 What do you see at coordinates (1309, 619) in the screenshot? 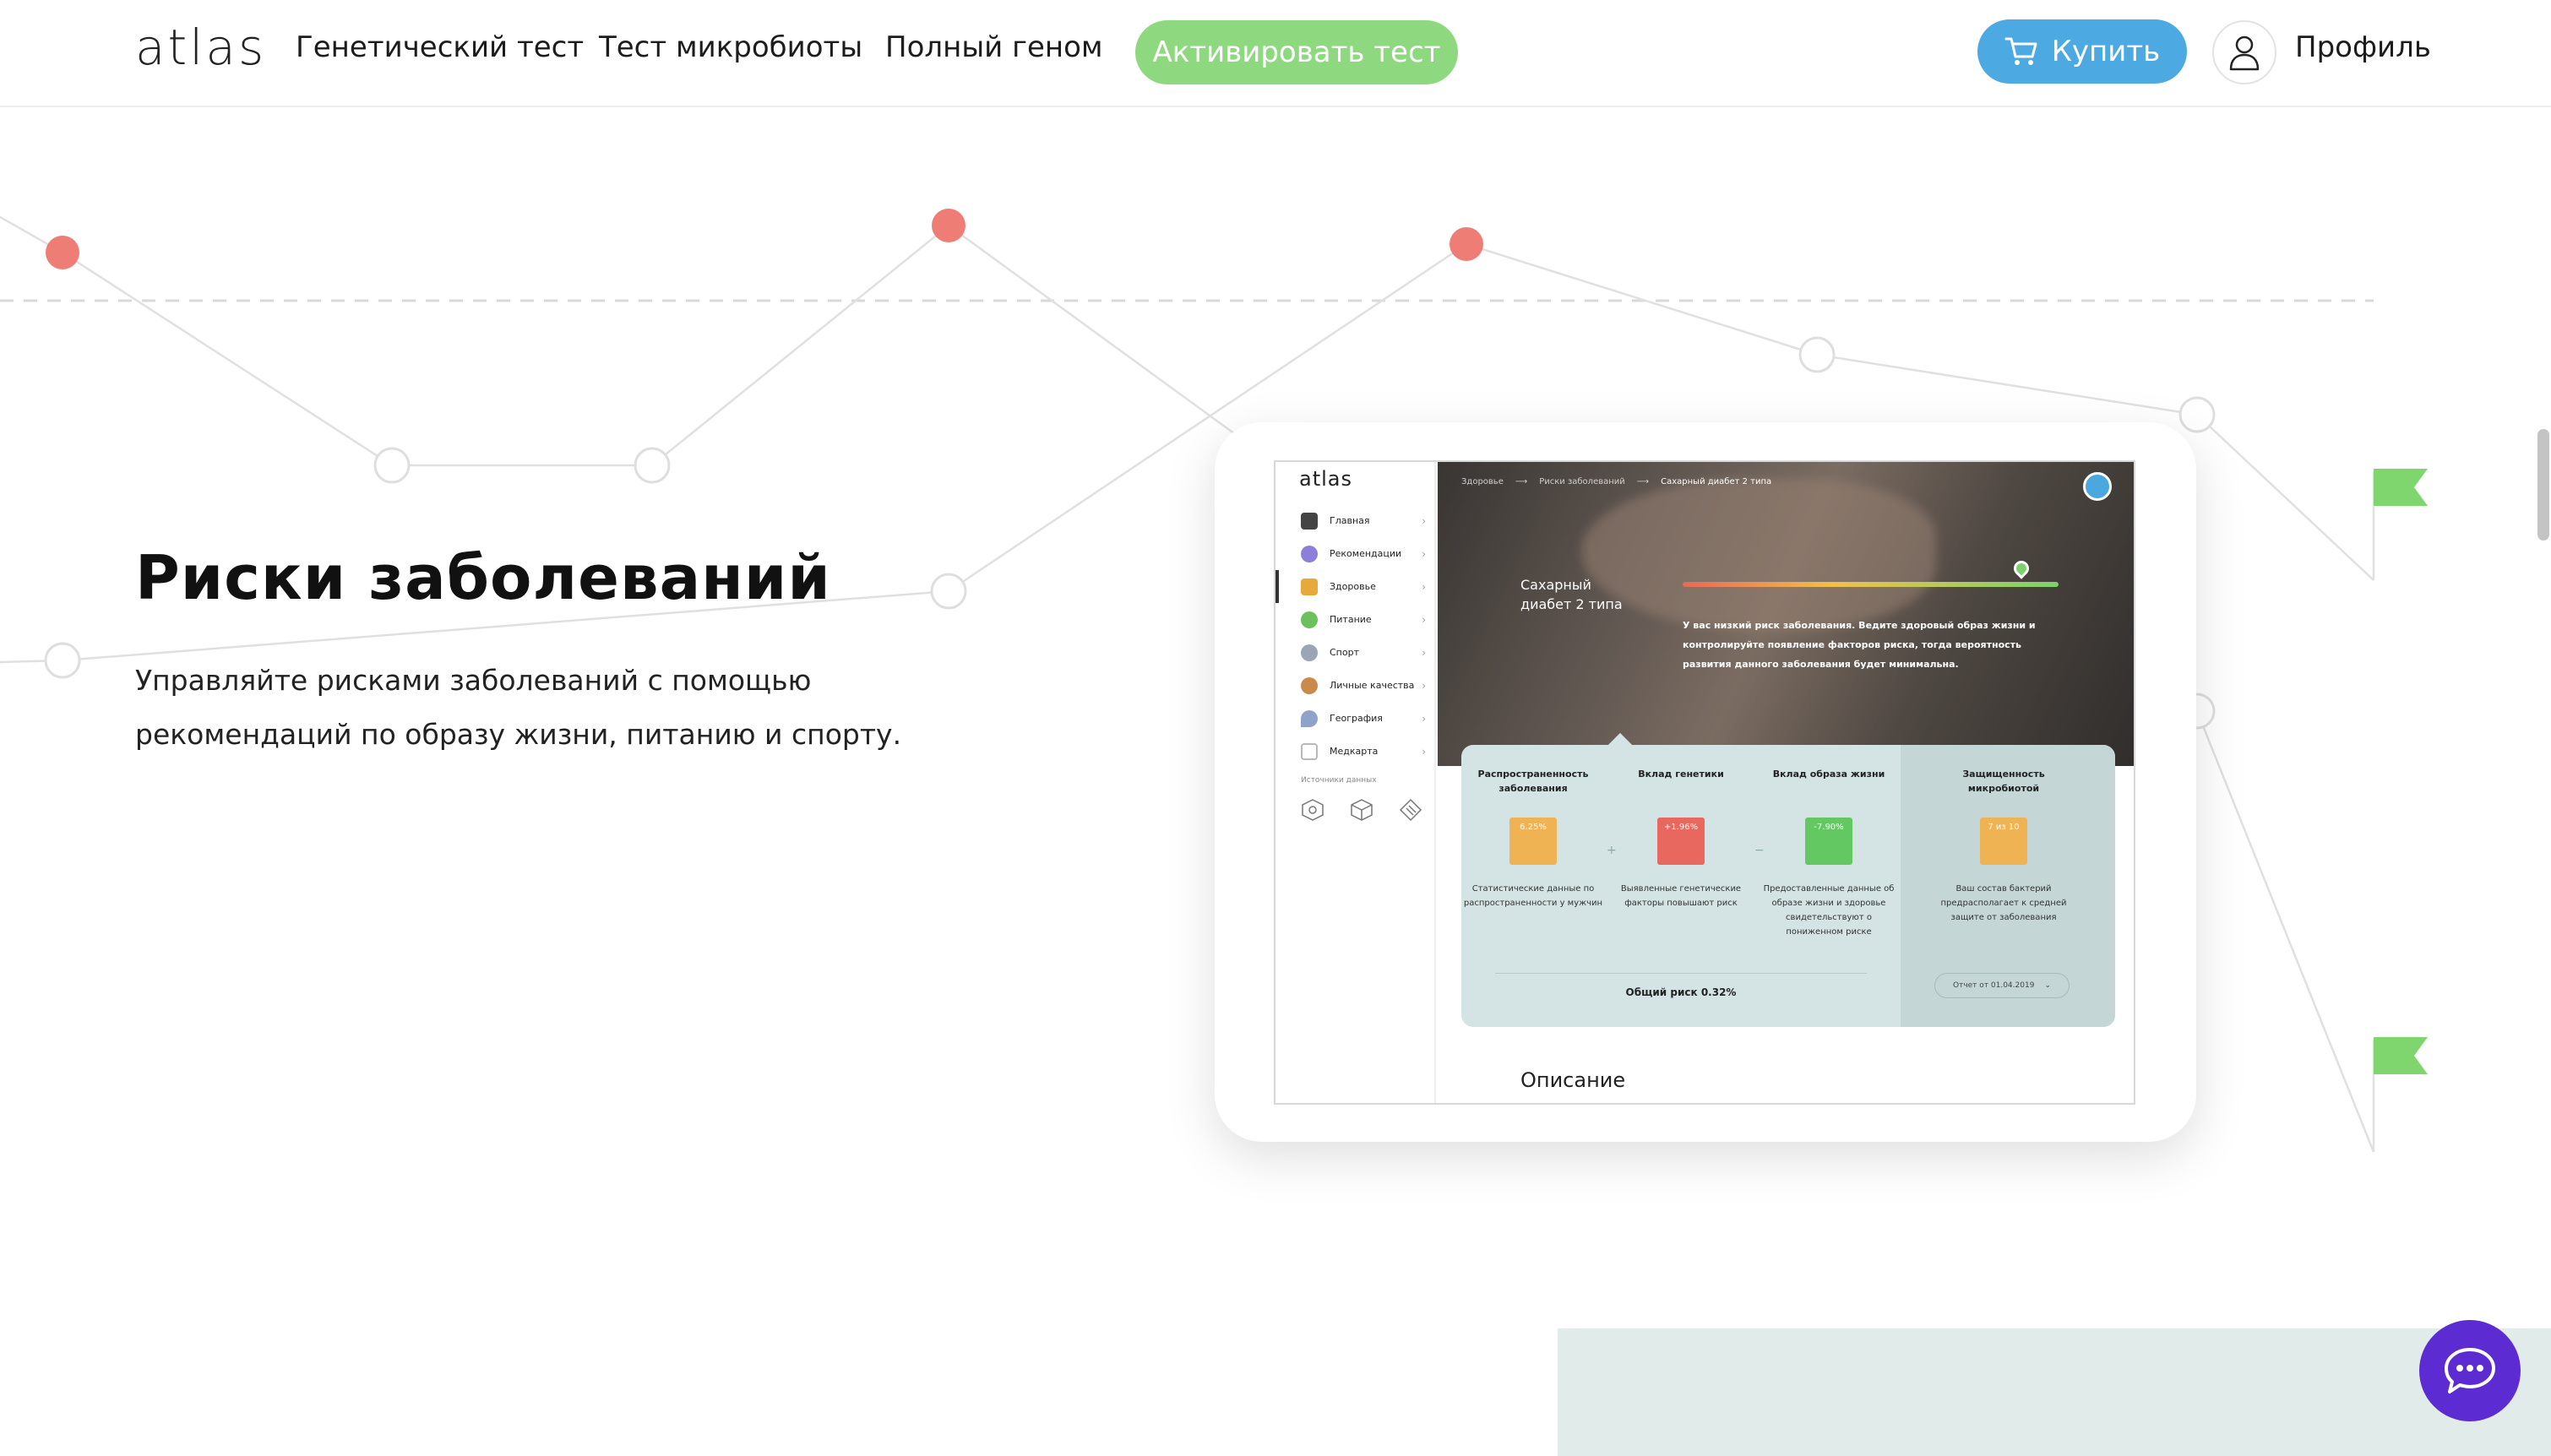
I see `broccoli-icon` at bounding box center [1309, 619].